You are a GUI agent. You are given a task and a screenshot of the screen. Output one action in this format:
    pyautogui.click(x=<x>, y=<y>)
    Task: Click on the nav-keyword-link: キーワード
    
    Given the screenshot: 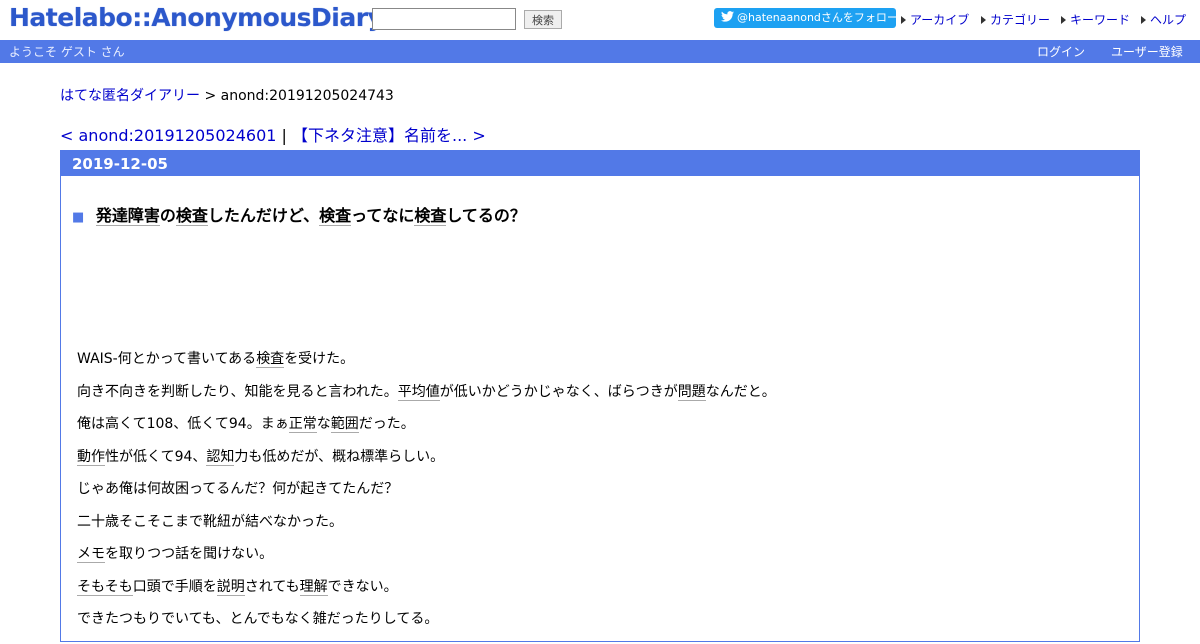 What is the action you would take?
    pyautogui.click(x=1100, y=20)
    